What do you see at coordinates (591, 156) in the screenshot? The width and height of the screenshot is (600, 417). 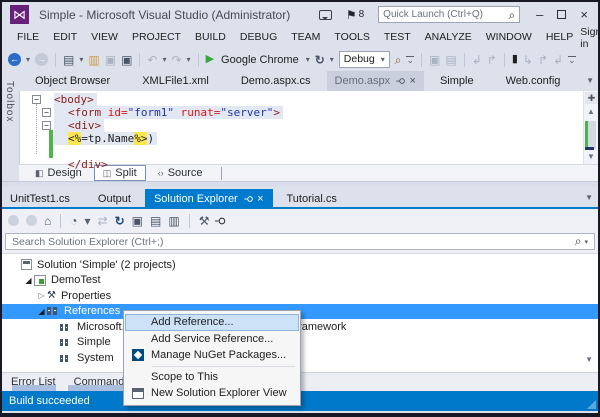 I see `scroll-down-icon: ▼` at bounding box center [591, 156].